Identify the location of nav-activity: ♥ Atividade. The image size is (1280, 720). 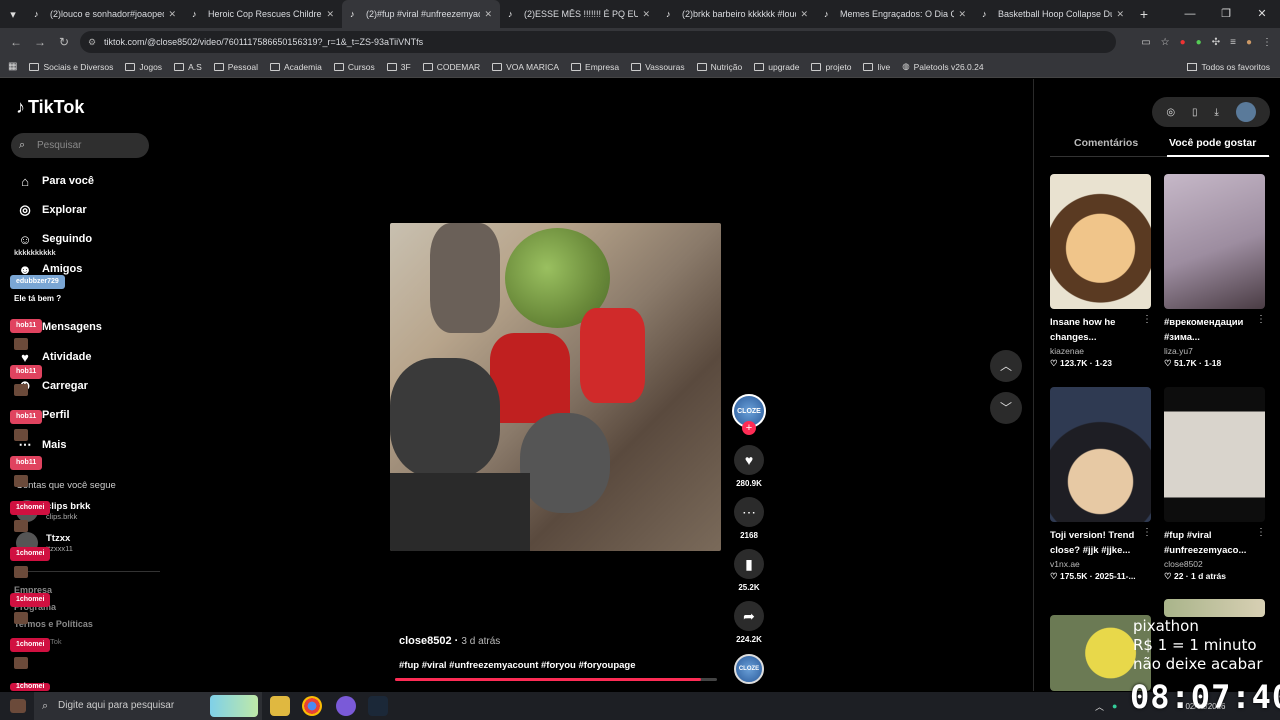
(53, 357).